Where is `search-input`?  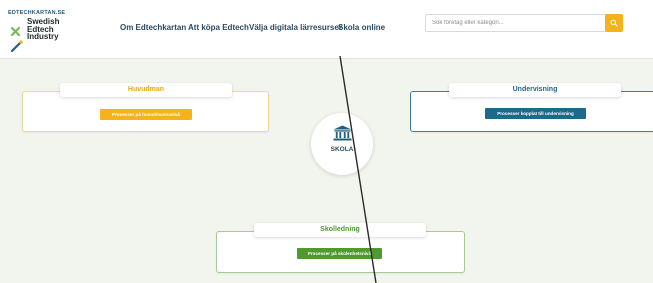 search-input is located at coordinates (516, 23).